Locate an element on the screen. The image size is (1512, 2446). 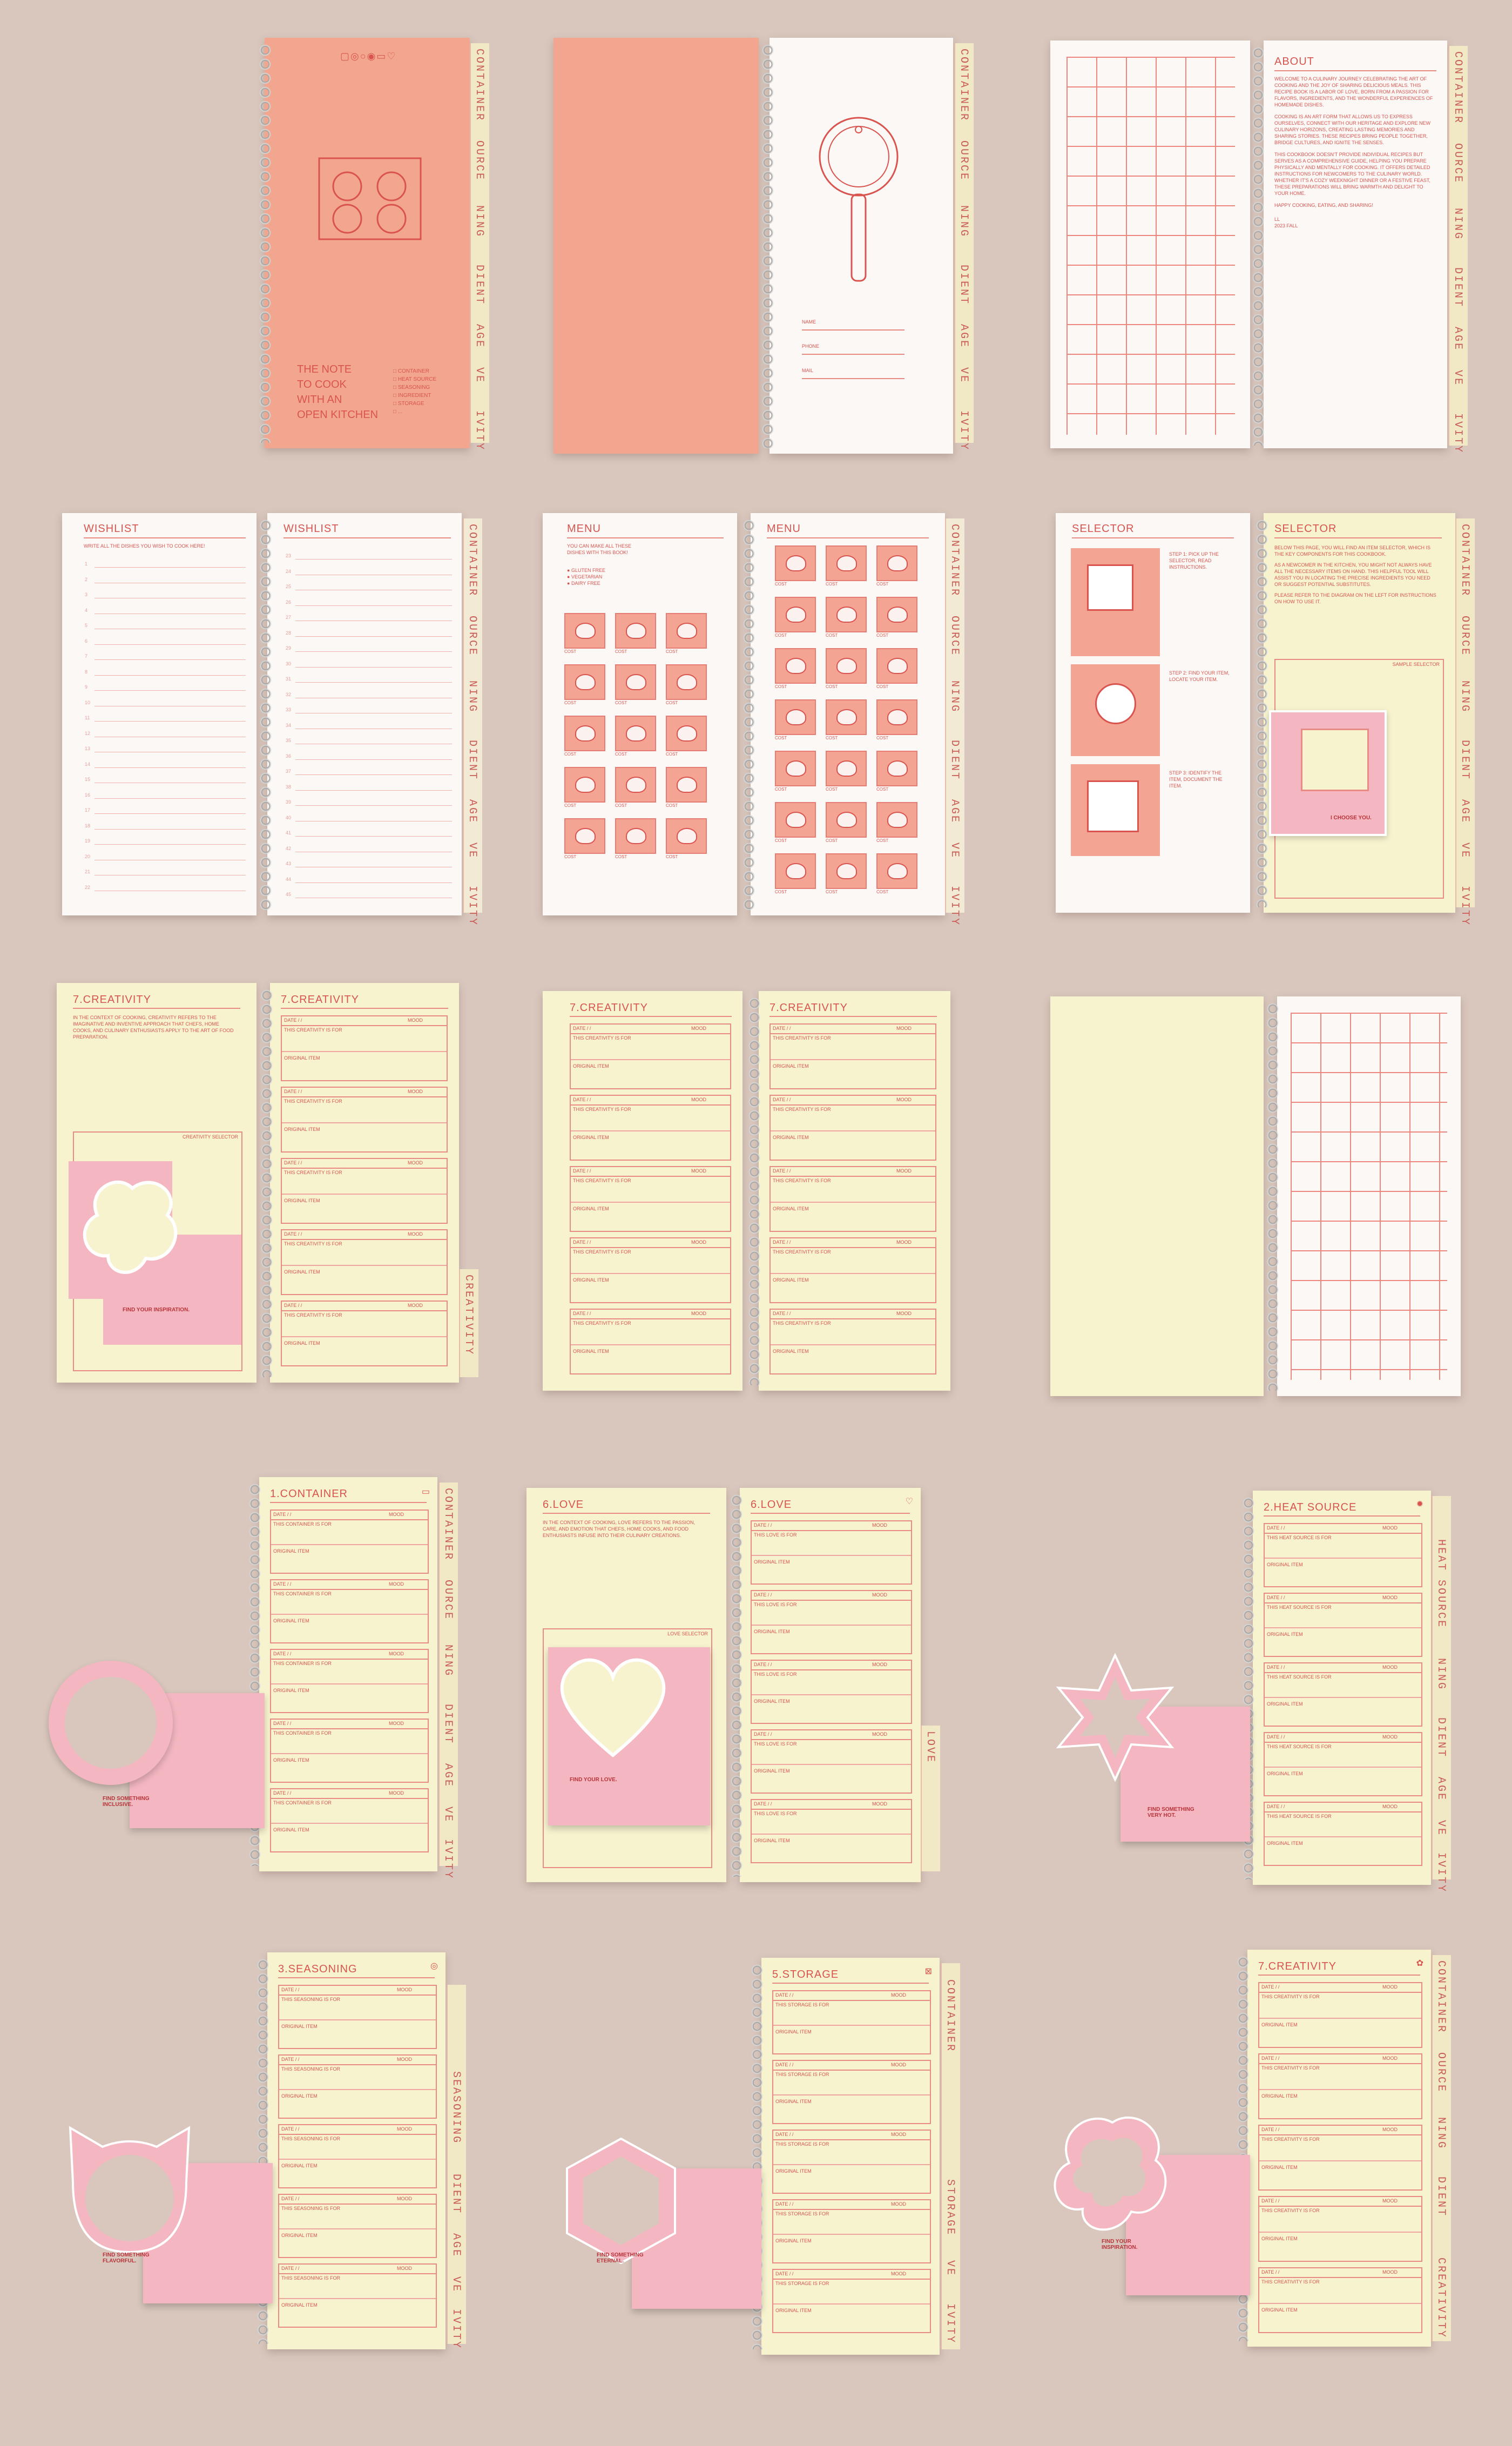
checklist-item: □ STORAGE is located at coordinates (415, 404).